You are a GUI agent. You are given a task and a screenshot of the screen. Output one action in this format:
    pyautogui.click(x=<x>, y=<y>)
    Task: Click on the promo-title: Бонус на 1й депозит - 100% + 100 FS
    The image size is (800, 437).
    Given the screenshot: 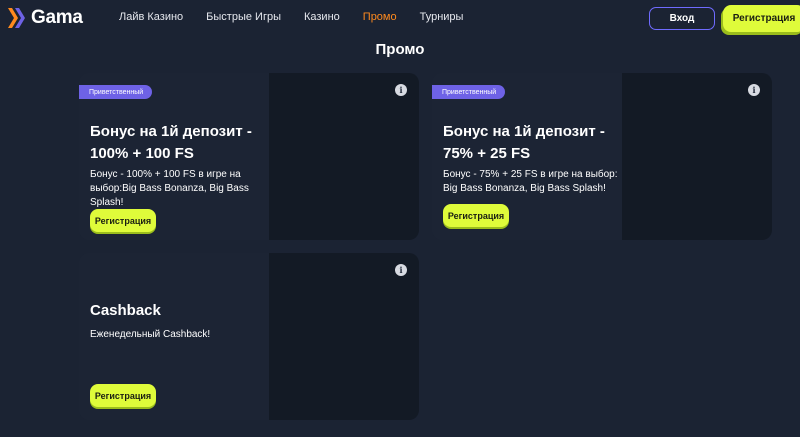 What is the action you would take?
    pyautogui.click(x=171, y=142)
    